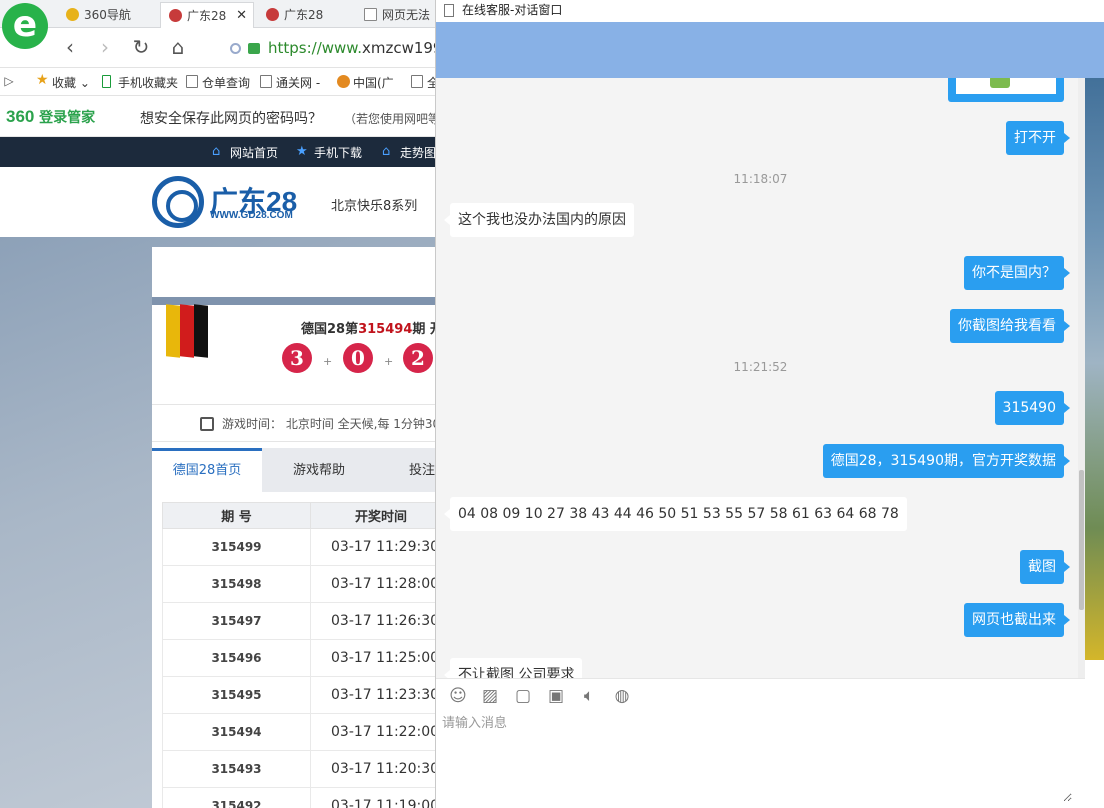 The width and height of the screenshot is (1104, 808). What do you see at coordinates (299, 695) in the screenshot?
I see `table-row: 315495 03-17 11:23:30` at bounding box center [299, 695].